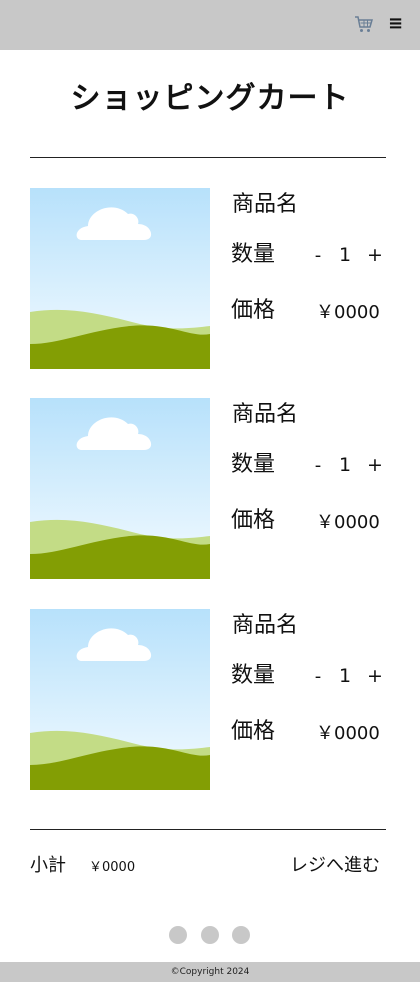 The image size is (420, 982). I want to click on page-title: ショッピングカート, so click(210, 98).